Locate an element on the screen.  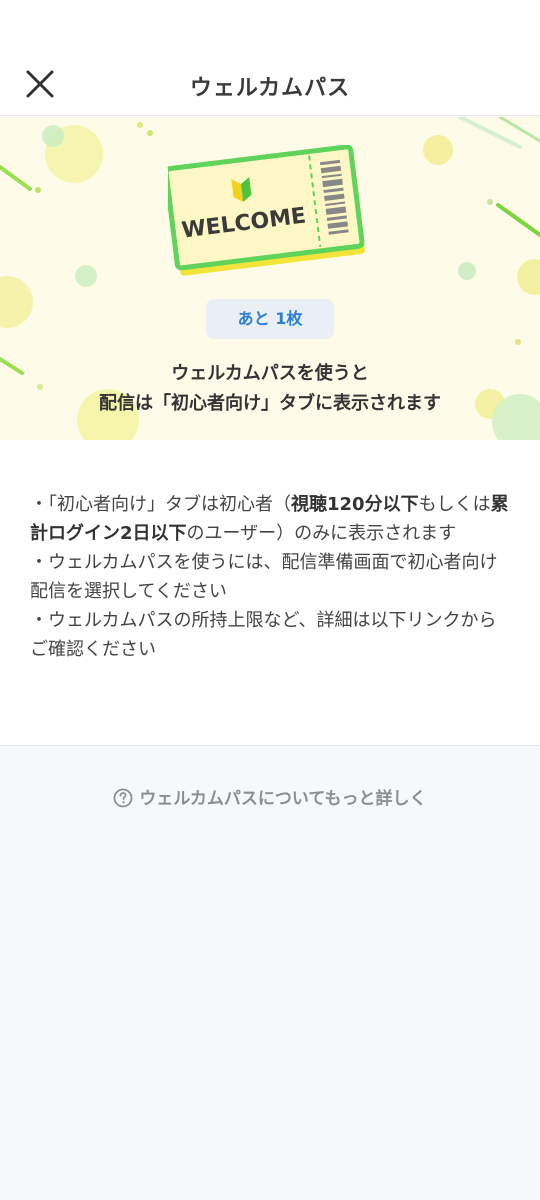
remaining-count-badge: あと 1枚 is located at coordinates (270, 319).